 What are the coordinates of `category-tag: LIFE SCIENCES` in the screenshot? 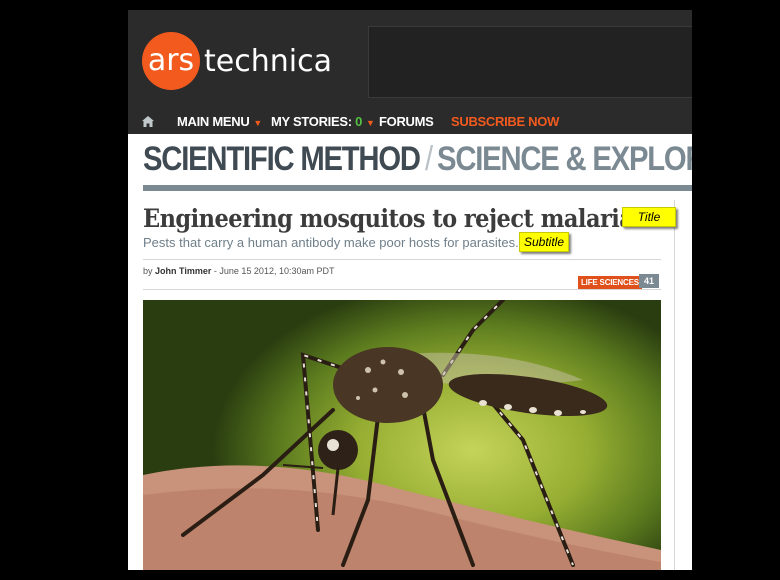 It's located at (610, 282).